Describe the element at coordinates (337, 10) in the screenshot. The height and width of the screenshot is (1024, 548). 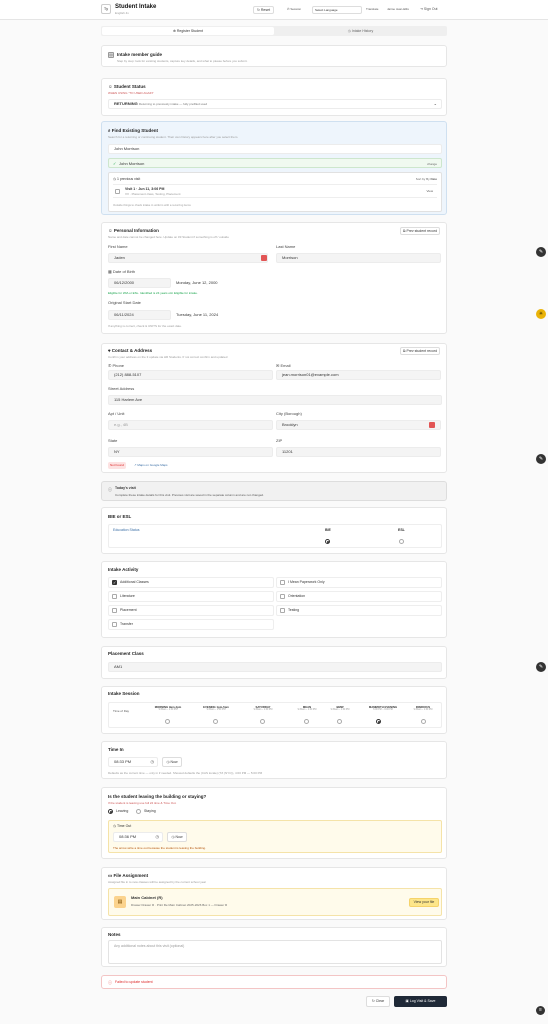
I see `language-select: Select Language` at that location.